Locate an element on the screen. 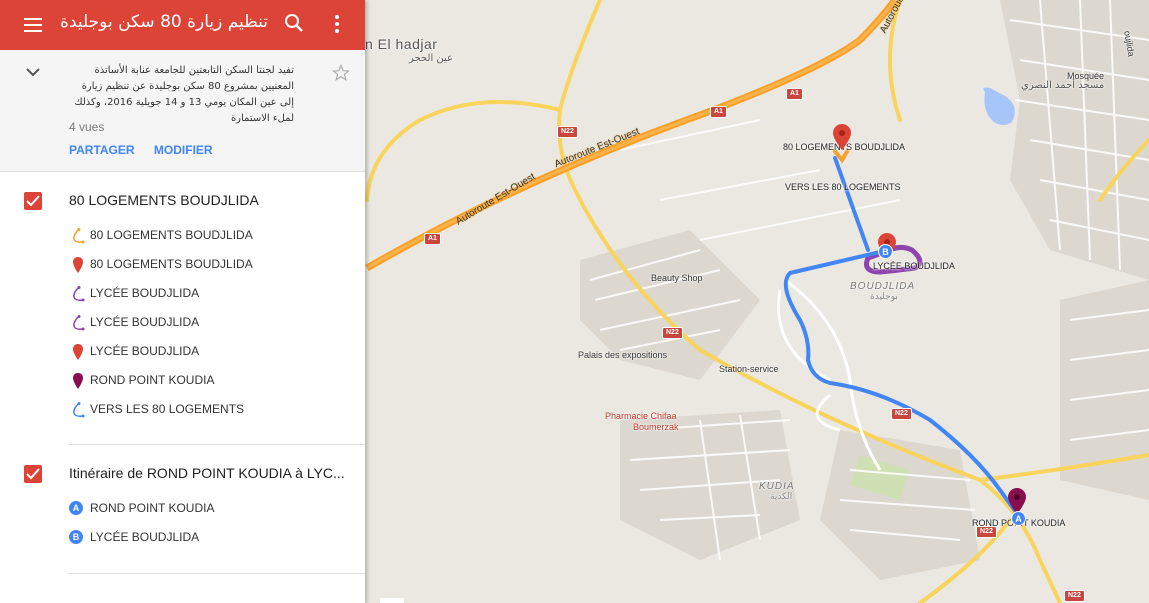  pin-label: LYCÉE BOUDJLIDA is located at coordinates (914, 266).